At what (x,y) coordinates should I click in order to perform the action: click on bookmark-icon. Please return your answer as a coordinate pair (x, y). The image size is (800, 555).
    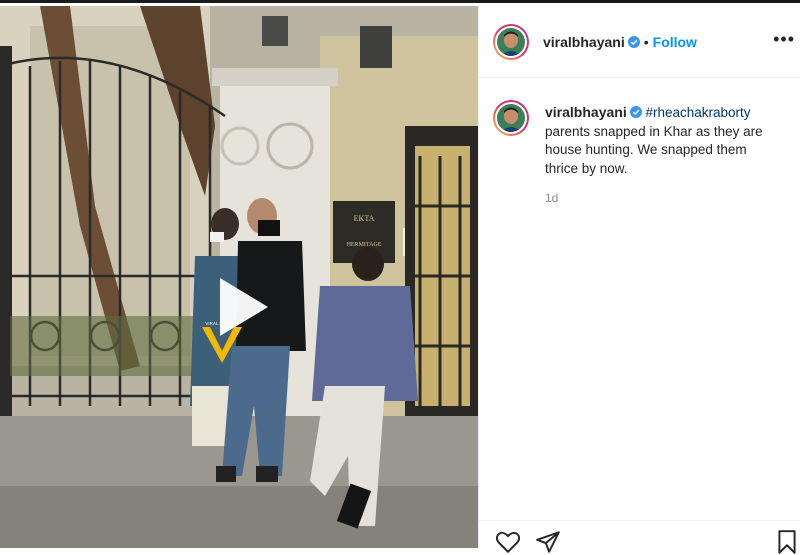
    Looking at the image, I should click on (787, 542).